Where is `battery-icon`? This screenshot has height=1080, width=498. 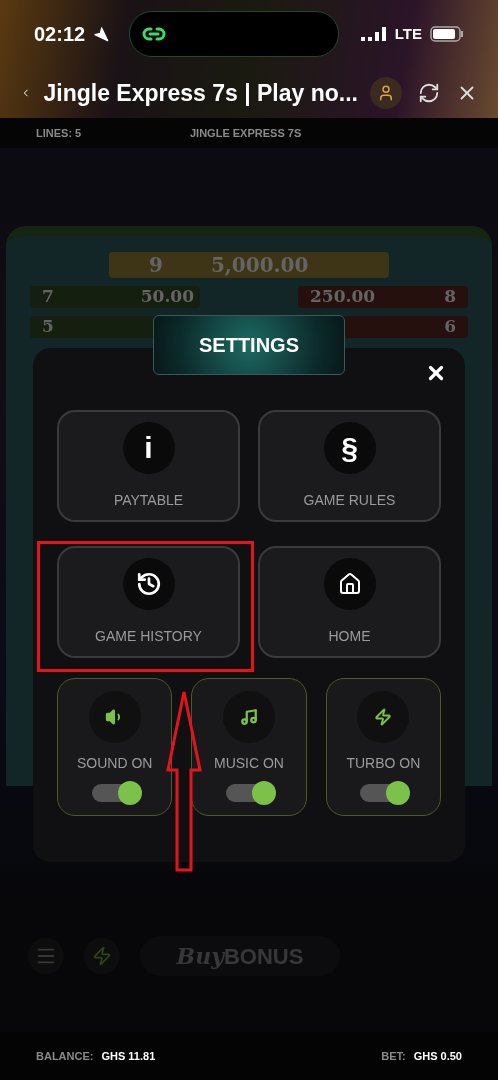
battery-icon is located at coordinates (447, 34).